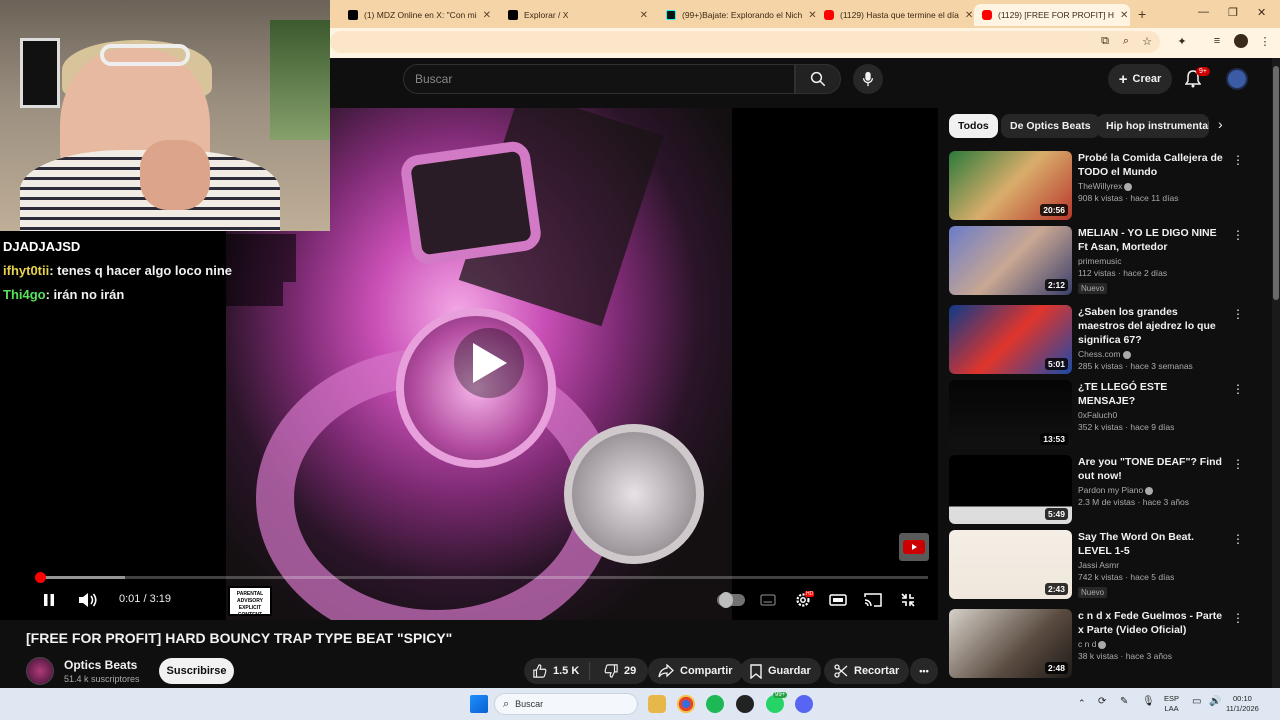 The width and height of the screenshot is (1280, 720). What do you see at coordinates (1152, 544) in the screenshot?
I see `recommendation-title: Say The Word On Beat. LEVEL 1-5` at bounding box center [1152, 544].